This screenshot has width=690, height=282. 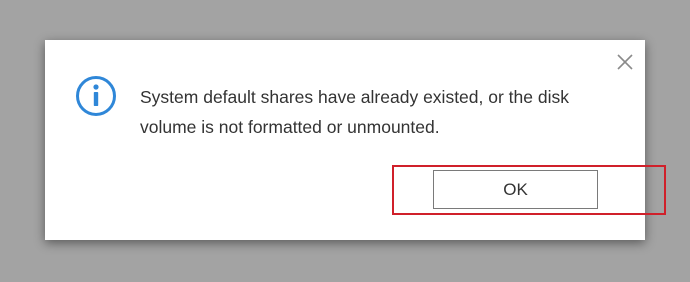 I want to click on close-icon, so click(x=625, y=62).